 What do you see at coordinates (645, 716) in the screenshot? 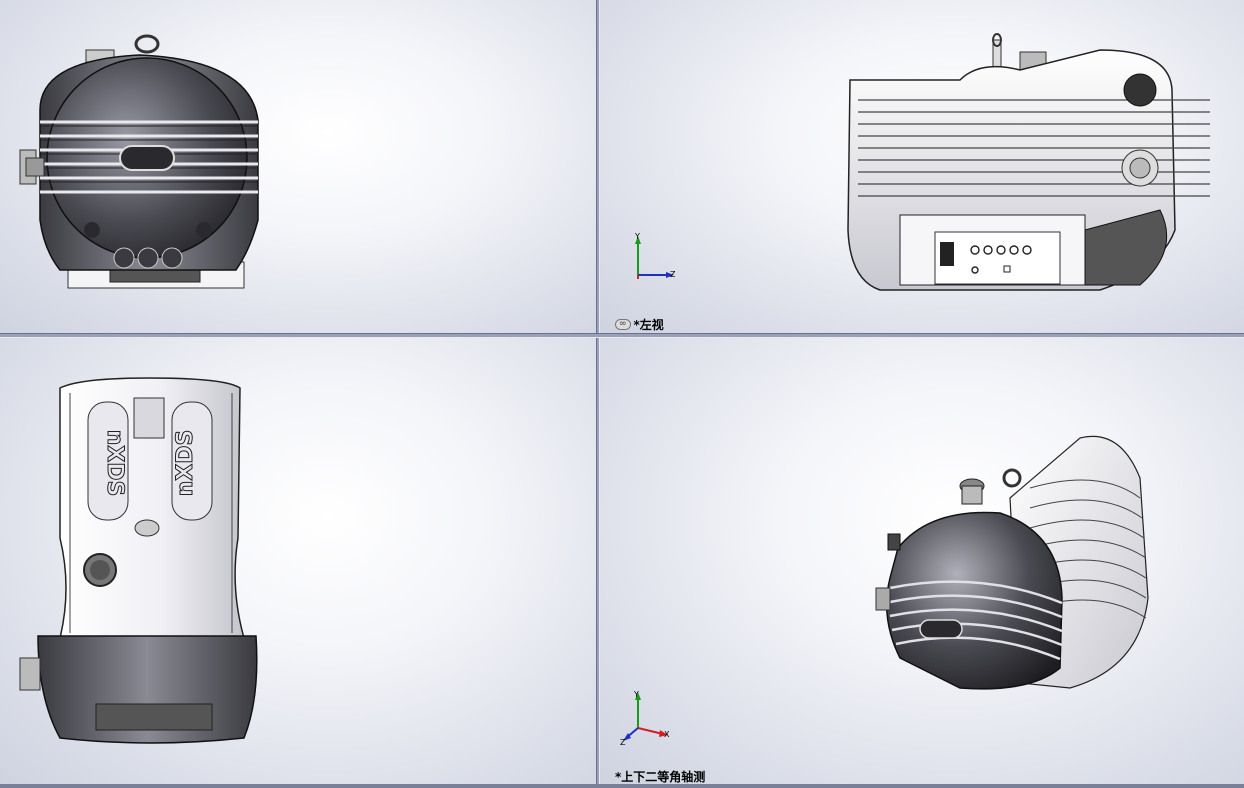
I see `axis-triad-iso-view` at bounding box center [645, 716].